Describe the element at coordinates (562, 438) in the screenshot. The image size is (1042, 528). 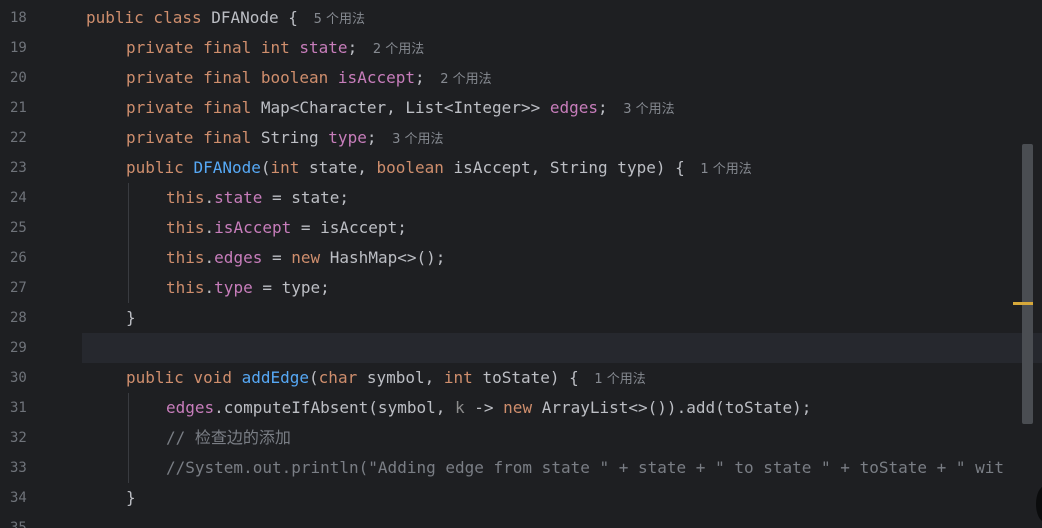
I see `code-line: // 检查边的添加` at that location.